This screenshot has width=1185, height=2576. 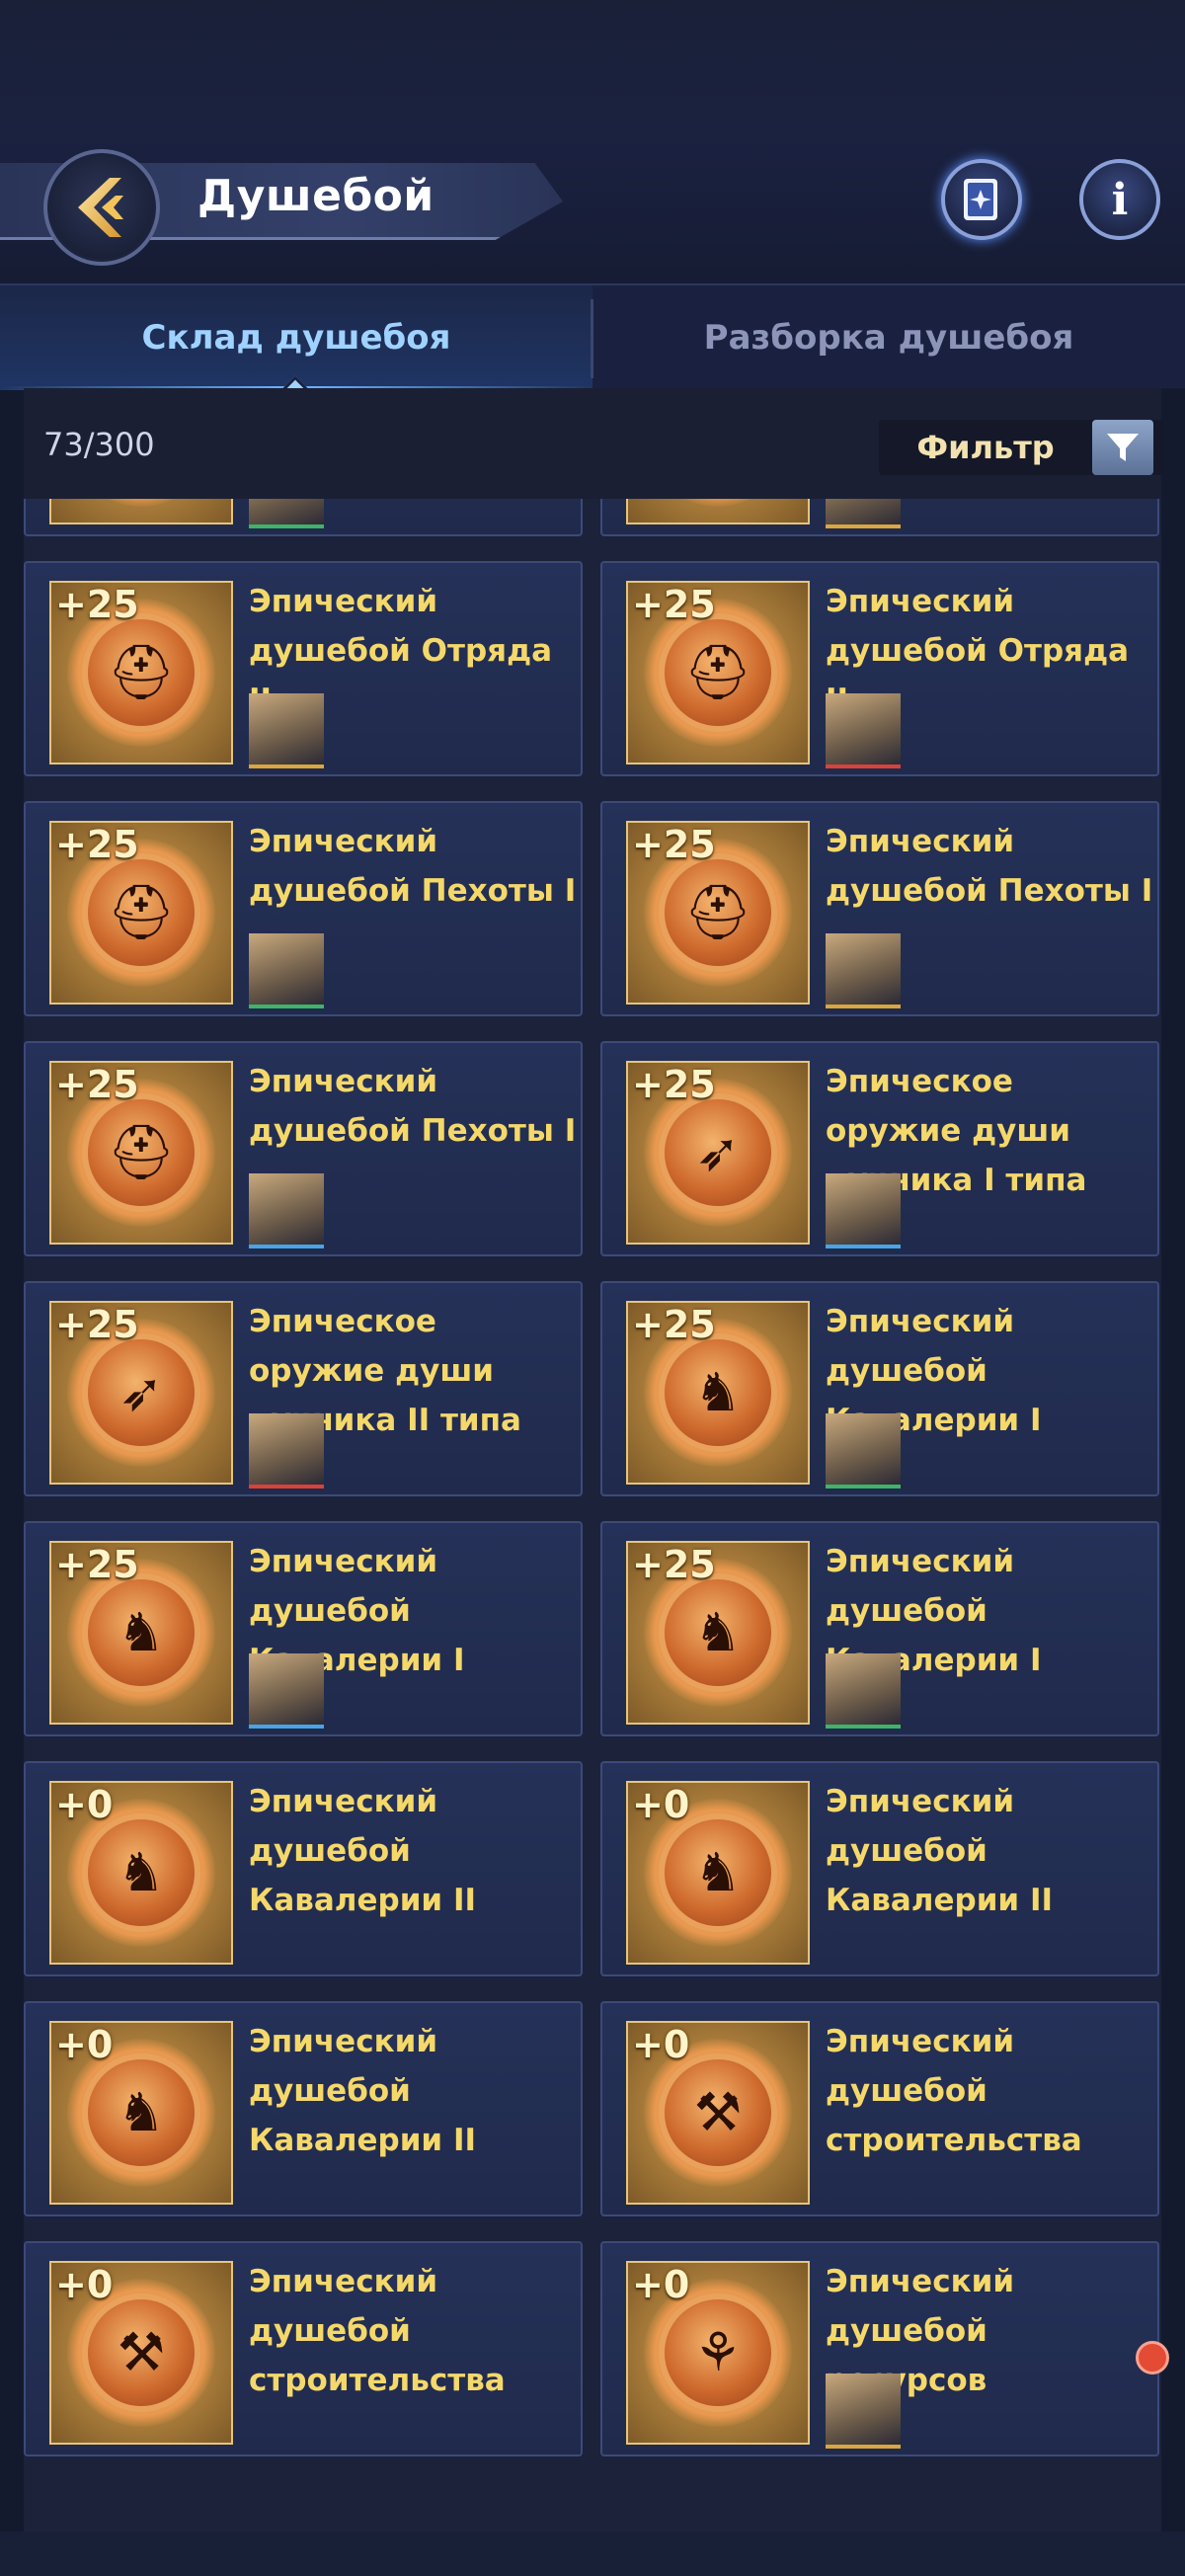 I want to click on chevron-left-icon, so click(x=100, y=207).